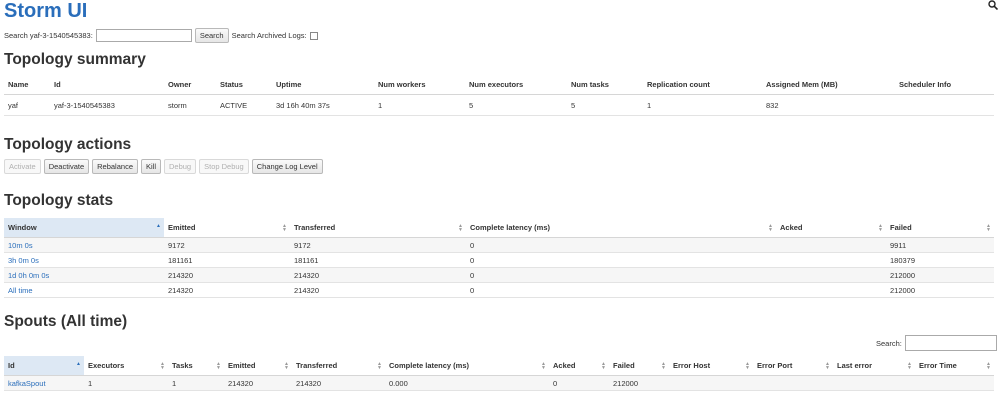 The height and width of the screenshot is (397, 999). What do you see at coordinates (993, 5) in the screenshot?
I see `search-icon` at bounding box center [993, 5].